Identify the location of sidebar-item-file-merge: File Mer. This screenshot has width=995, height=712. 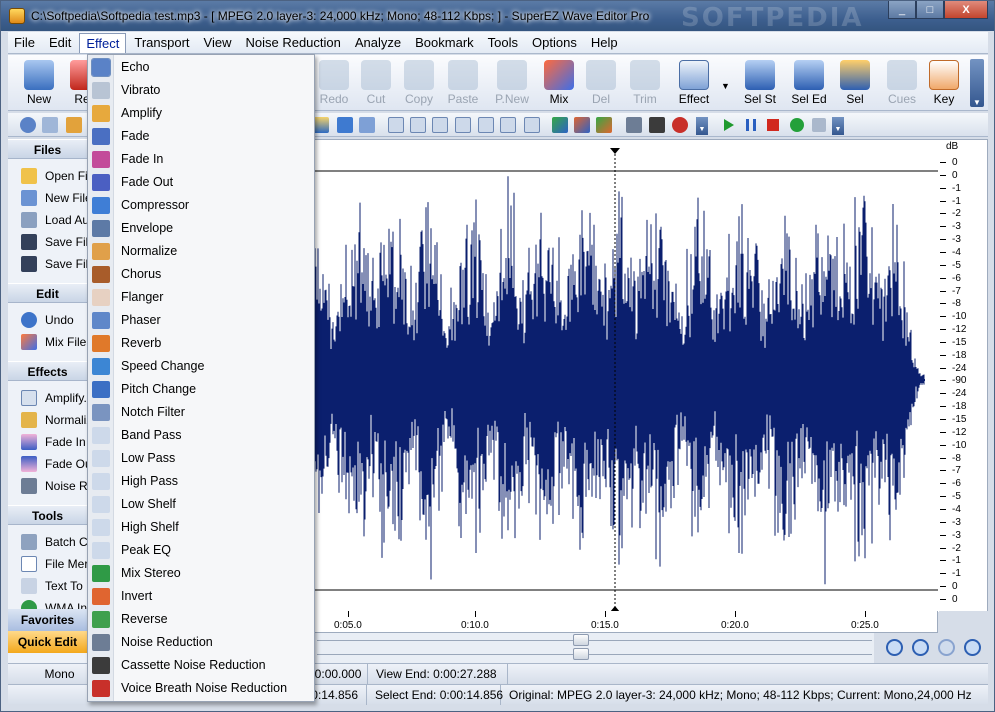
(47, 564).